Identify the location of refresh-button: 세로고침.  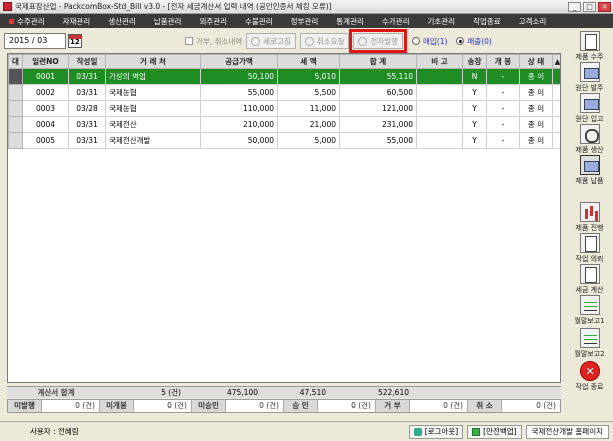
(271, 41).